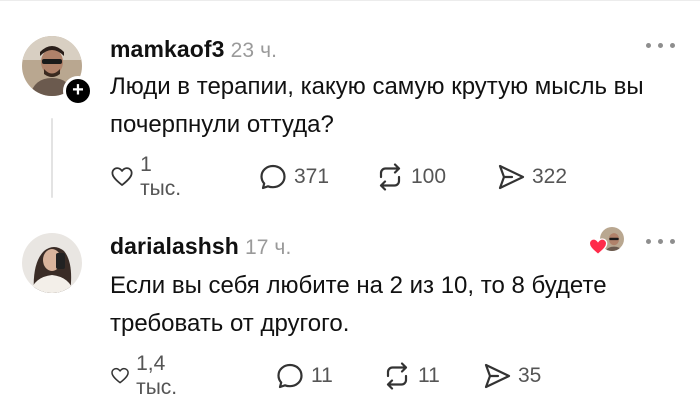 The width and height of the screenshot is (700, 409). What do you see at coordinates (304, 376) in the screenshot?
I see `comment-button: 11` at bounding box center [304, 376].